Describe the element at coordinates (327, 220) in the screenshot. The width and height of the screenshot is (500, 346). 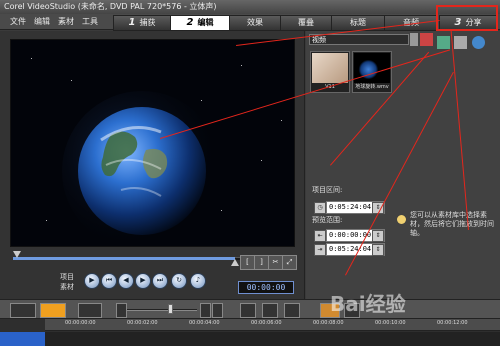
I see `preview-range-label: 预览范围:` at that location.